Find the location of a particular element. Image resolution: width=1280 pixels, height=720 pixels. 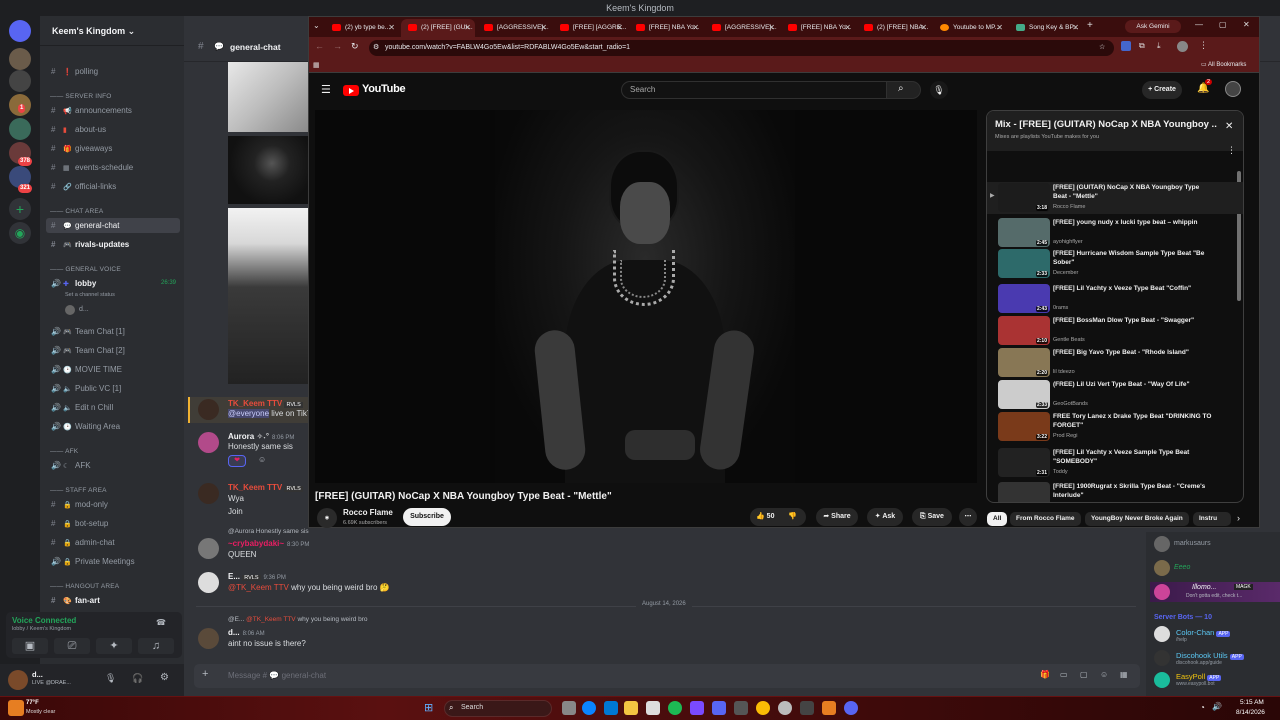

category-afk: —— AFK is located at coordinates (64, 451).